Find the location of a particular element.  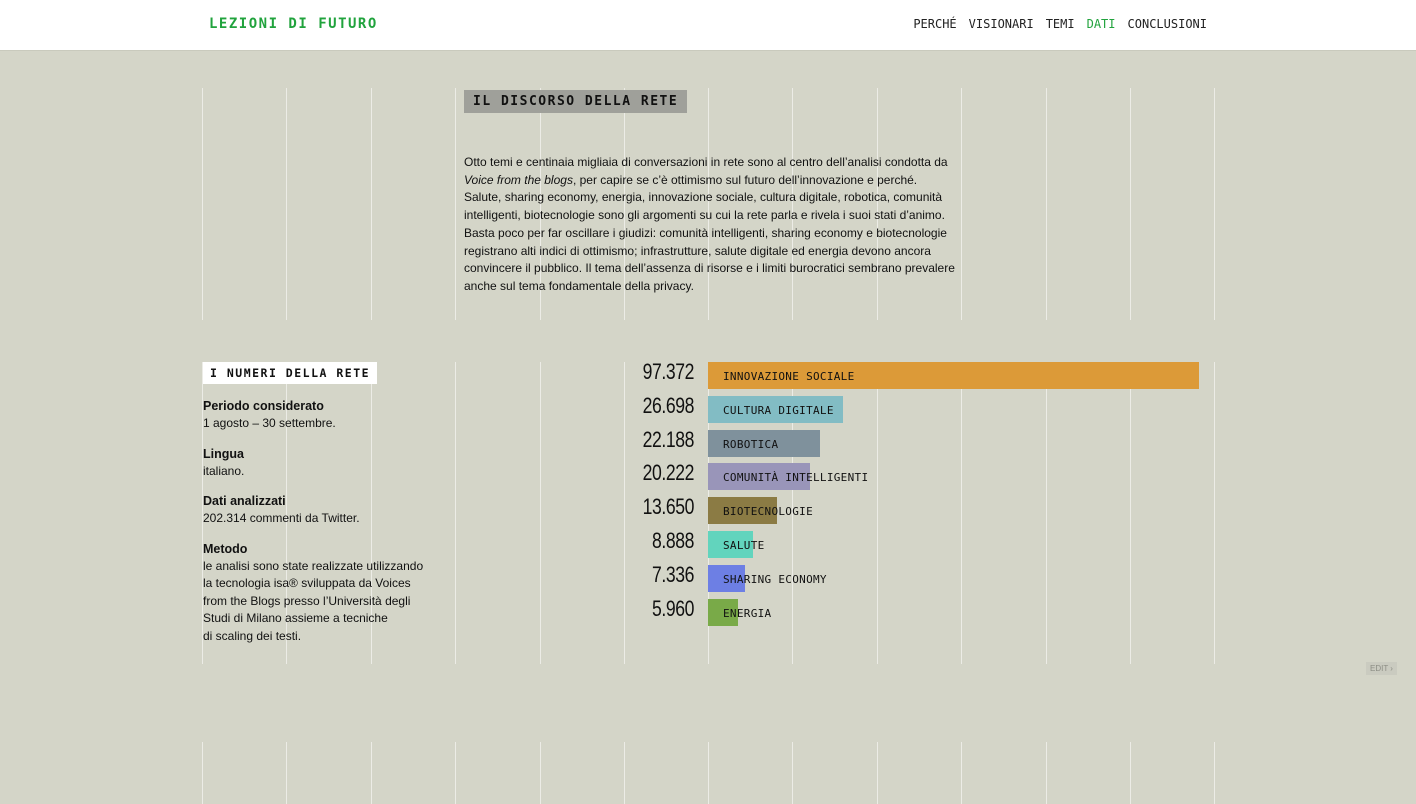

bar-value-label: 7.336 is located at coordinates (672, 574).